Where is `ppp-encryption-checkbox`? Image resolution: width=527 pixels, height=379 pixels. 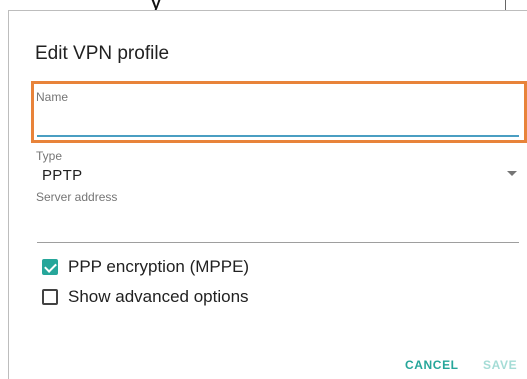
ppp-encryption-checkbox is located at coordinates (50, 267).